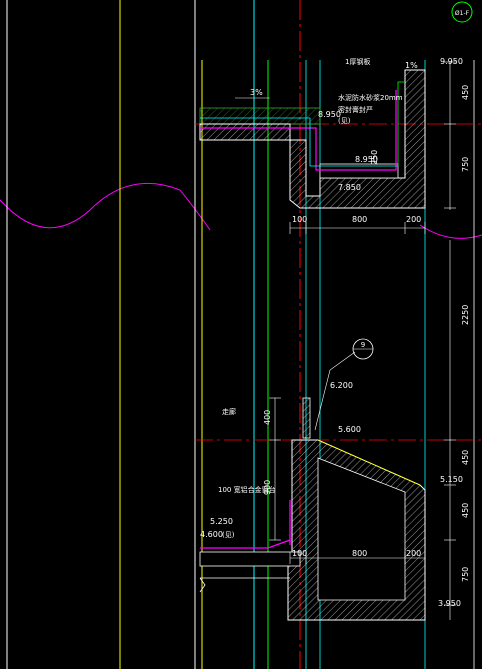 This screenshot has width=482, height=669. Describe the element at coordinates (451, 479) in the screenshot. I see `elev-5150-label: 5.150` at that location.